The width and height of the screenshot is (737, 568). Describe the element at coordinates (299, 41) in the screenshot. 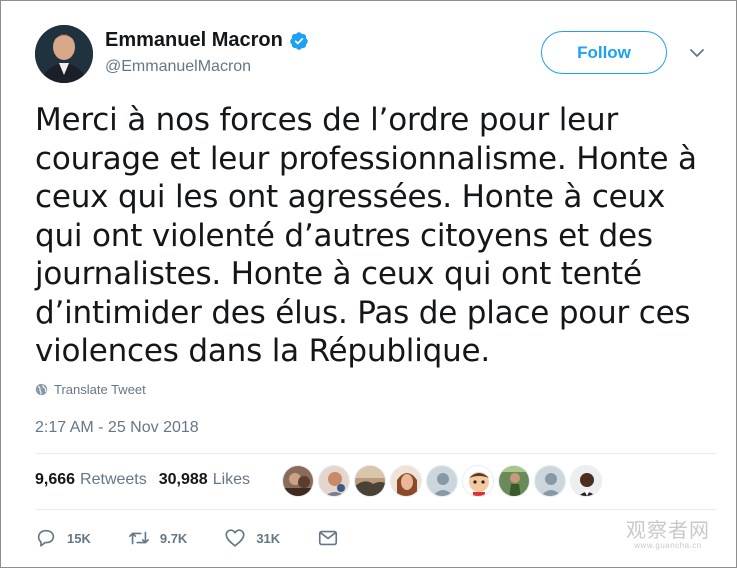

I see `verified-badge-icon` at that location.